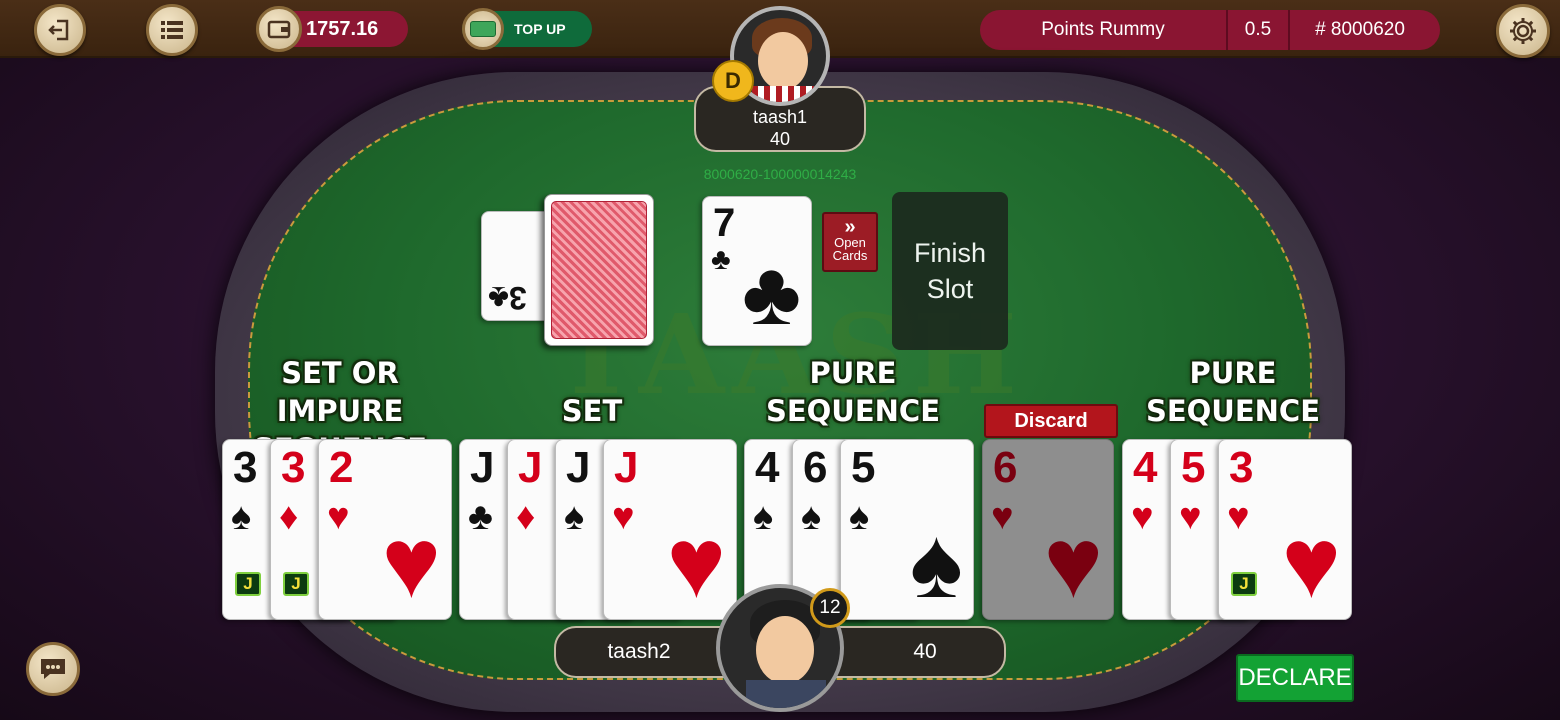 The width and height of the screenshot is (1560, 720). What do you see at coordinates (341, 467) in the screenshot?
I see `card-rank: 2` at bounding box center [341, 467].